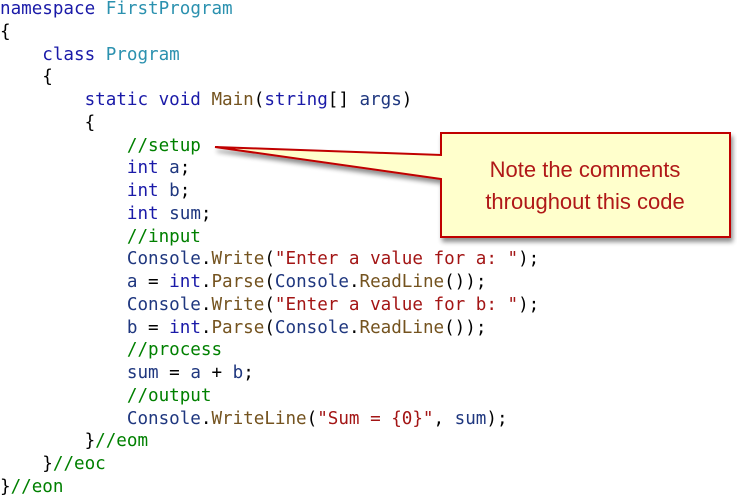 The height and width of the screenshot is (504, 737). What do you see at coordinates (585, 185) in the screenshot?
I see `callout-text: Note the comments throughout this code` at bounding box center [585, 185].